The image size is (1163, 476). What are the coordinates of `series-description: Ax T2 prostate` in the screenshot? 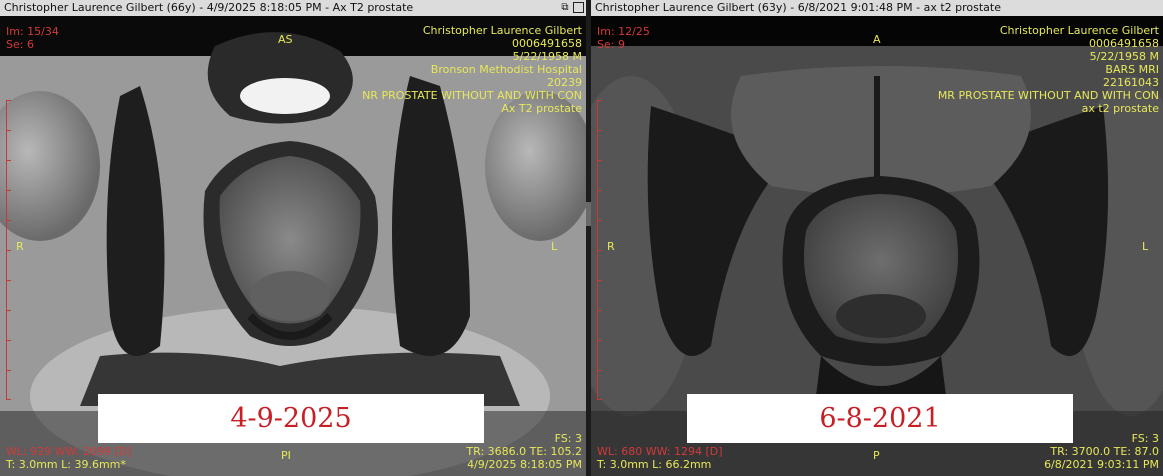 It's located at (541, 108).